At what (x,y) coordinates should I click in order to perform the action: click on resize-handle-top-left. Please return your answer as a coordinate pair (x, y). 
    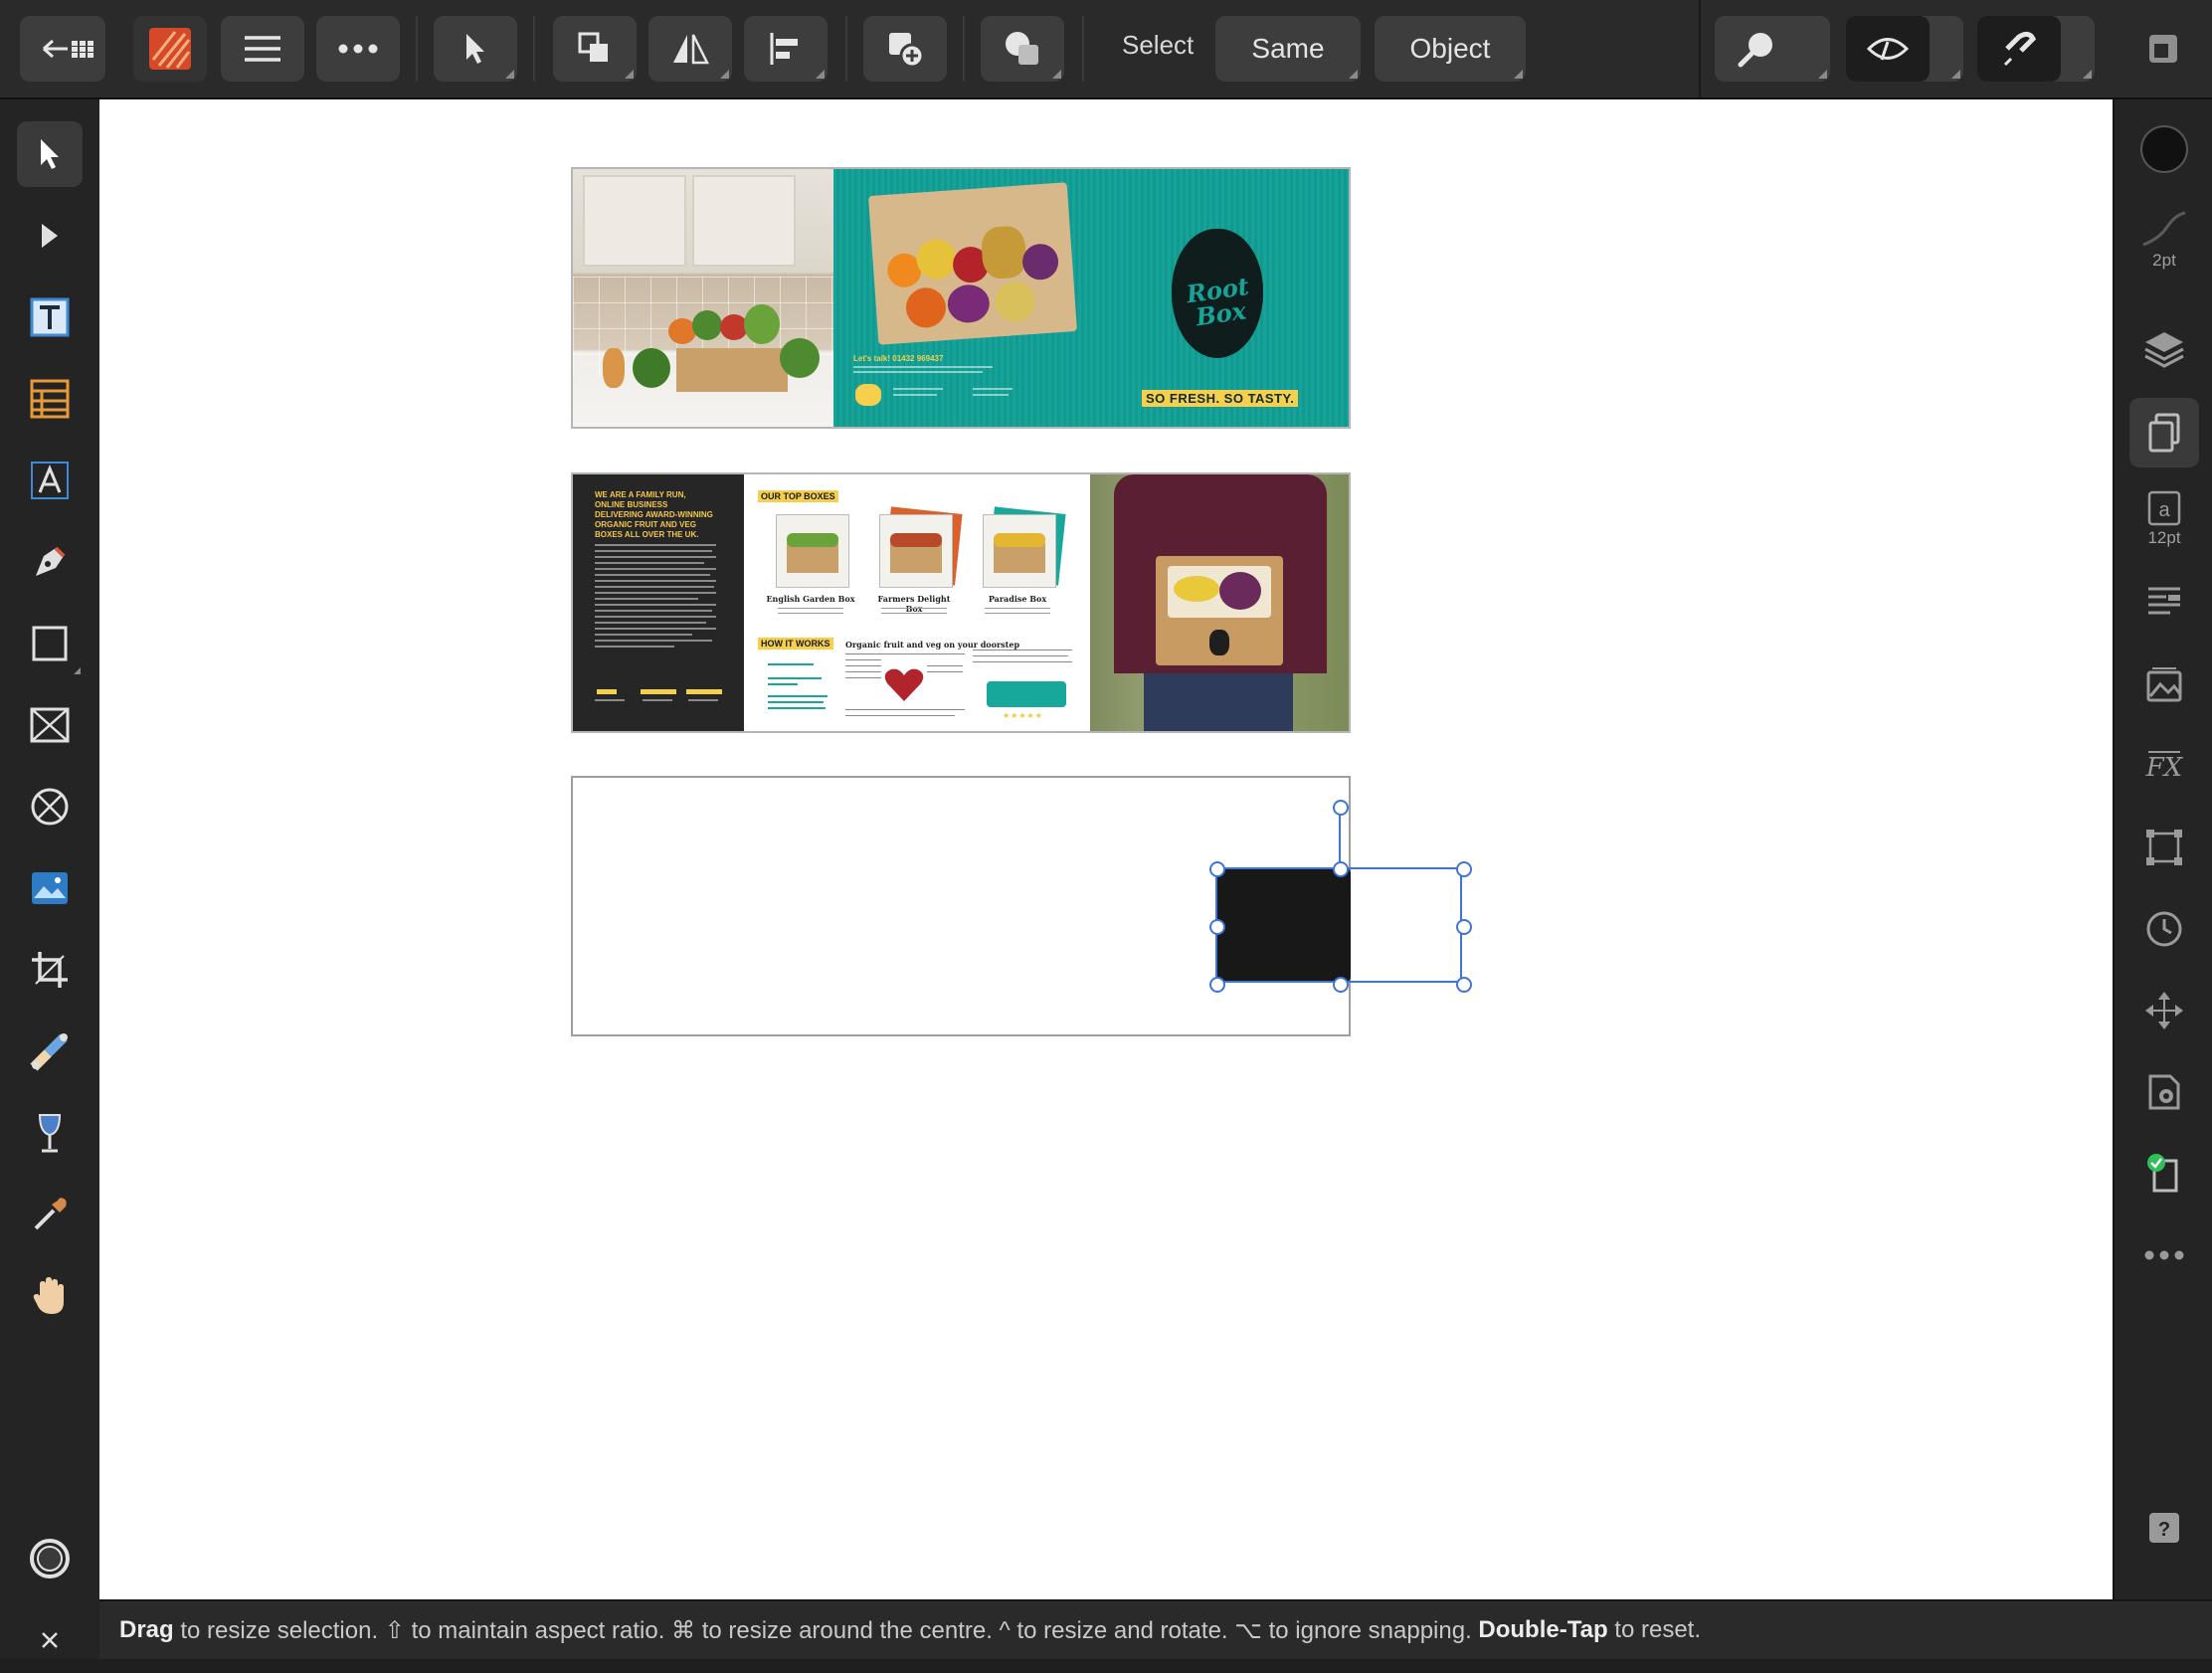
    Looking at the image, I should click on (1217, 869).